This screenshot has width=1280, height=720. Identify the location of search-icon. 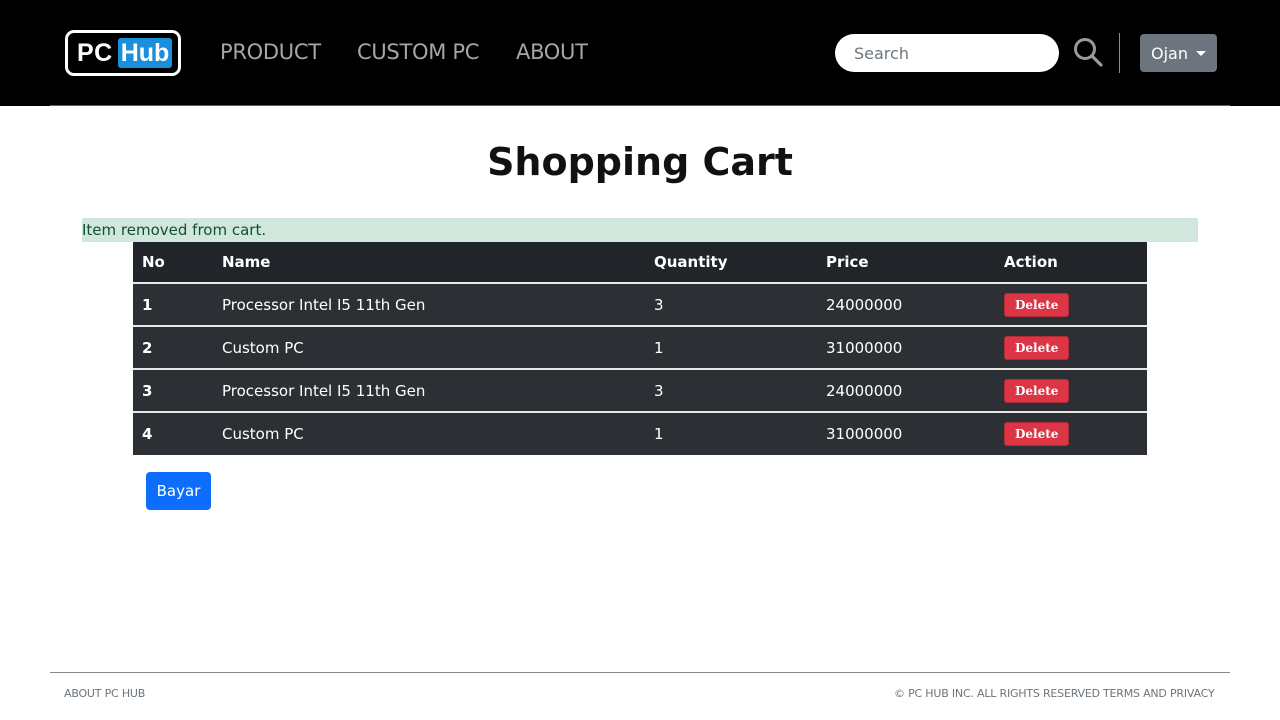
(1088, 52).